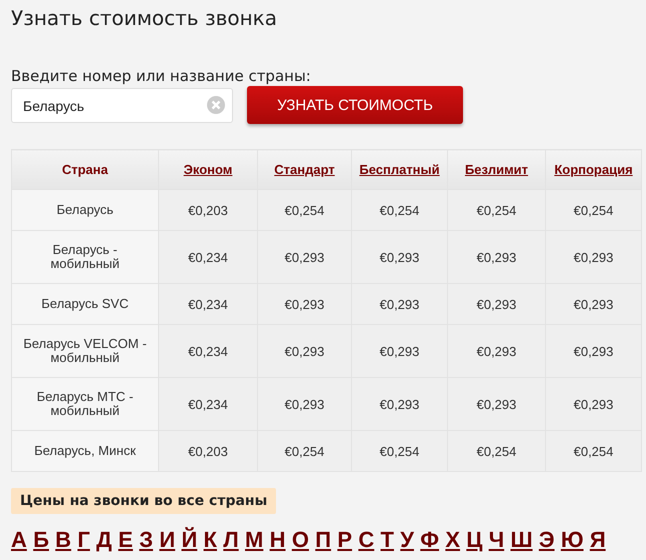 This screenshot has width=646, height=560. Describe the element at coordinates (161, 76) in the screenshot. I see `field-label: Введите номер или название страны:` at that location.